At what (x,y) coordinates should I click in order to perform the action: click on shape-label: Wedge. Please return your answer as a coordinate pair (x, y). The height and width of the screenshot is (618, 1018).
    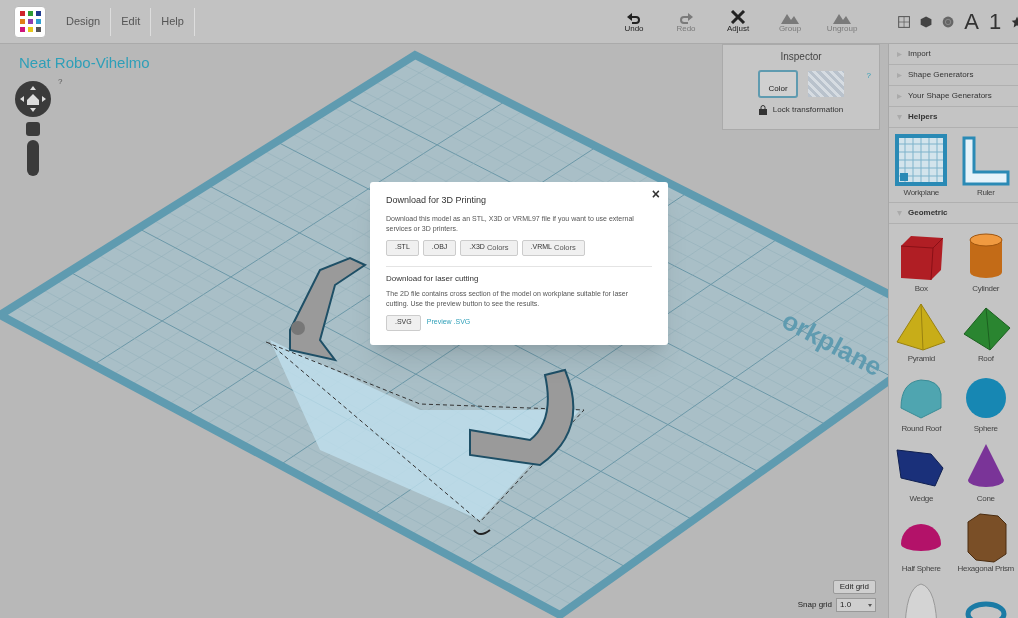
    Looking at the image, I should click on (921, 499).